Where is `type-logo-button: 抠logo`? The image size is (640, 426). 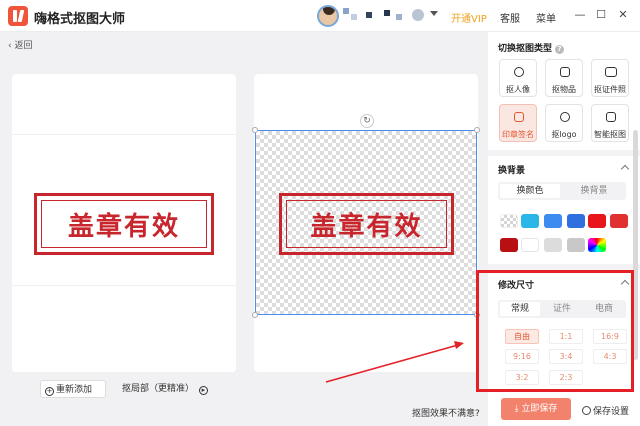
type-logo-button: 抠logo is located at coordinates (564, 123).